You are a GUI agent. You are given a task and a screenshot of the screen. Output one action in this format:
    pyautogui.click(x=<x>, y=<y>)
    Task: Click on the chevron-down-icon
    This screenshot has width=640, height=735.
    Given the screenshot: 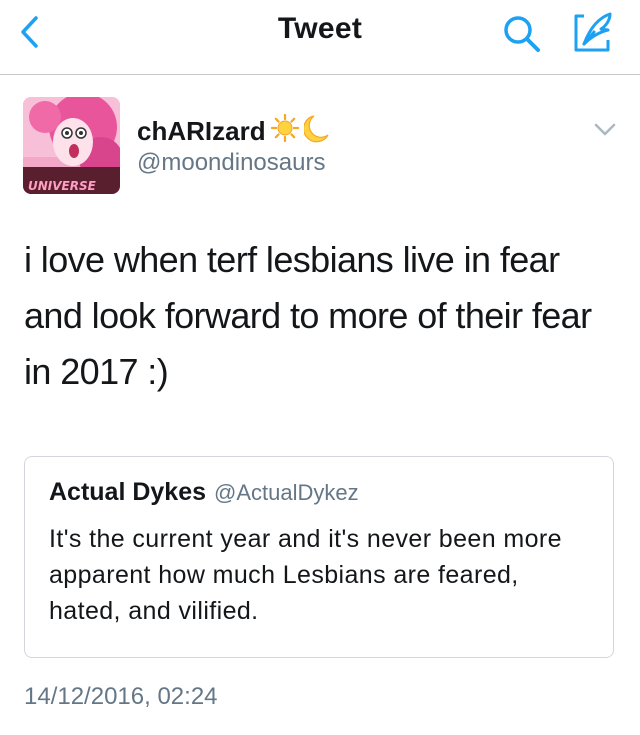 What is the action you would take?
    pyautogui.click(x=605, y=129)
    